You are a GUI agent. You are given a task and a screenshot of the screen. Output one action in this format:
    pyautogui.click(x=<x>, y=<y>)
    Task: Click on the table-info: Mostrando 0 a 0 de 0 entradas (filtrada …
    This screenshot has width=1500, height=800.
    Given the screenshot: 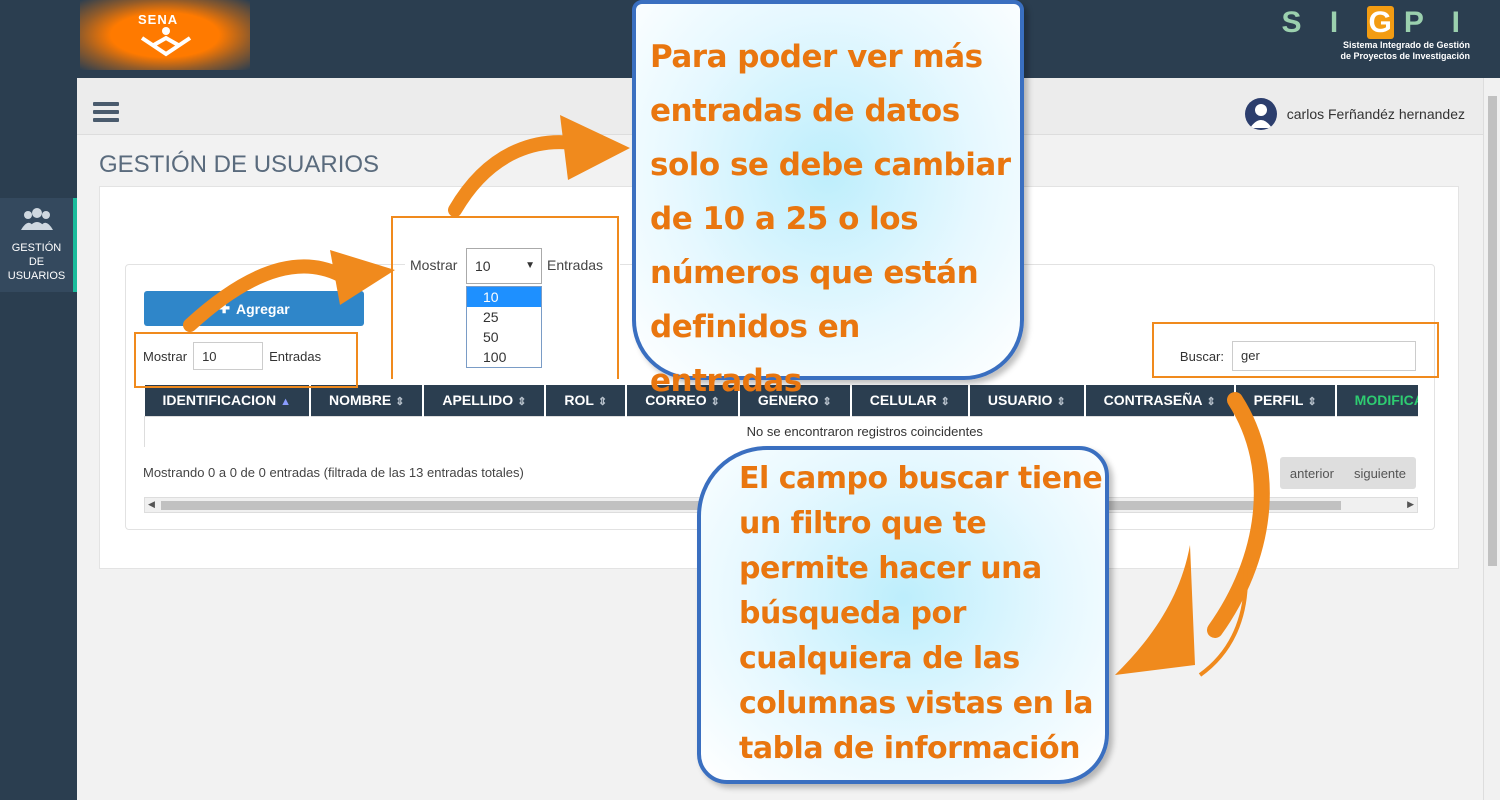 What is the action you would take?
    pyautogui.click(x=333, y=472)
    